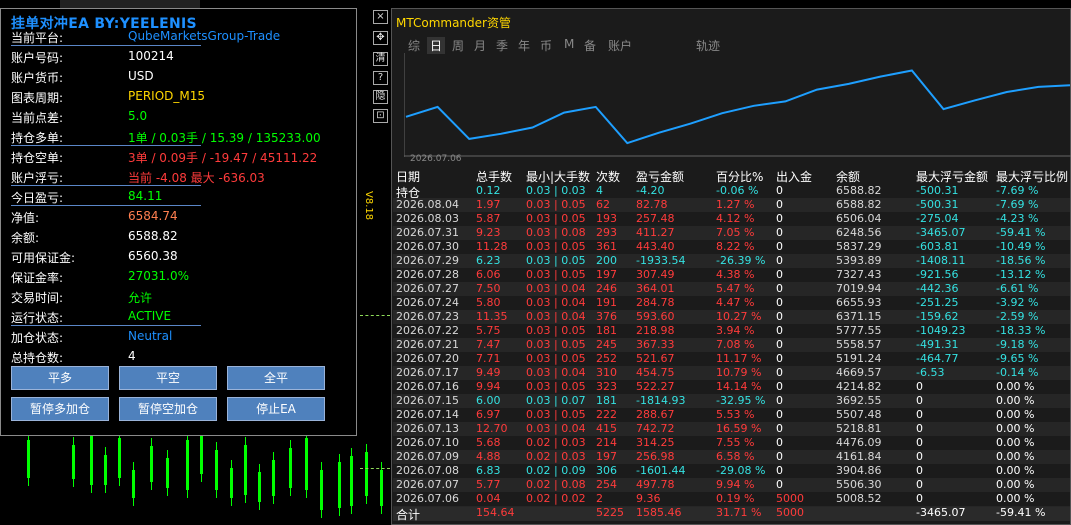 The height and width of the screenshot is (525, 1071). What do you see at coordinates (167, 96) in the screenshot?
I see `info-value: PERIOD_M15` at bounding box center [167, 96].